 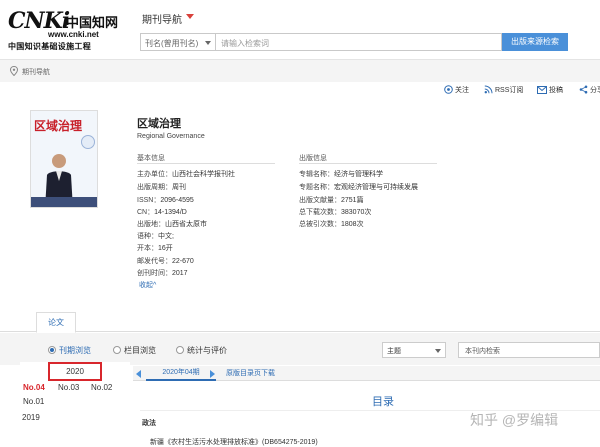 I want to click on next-arrow-icon, so click(x=212, y=374).